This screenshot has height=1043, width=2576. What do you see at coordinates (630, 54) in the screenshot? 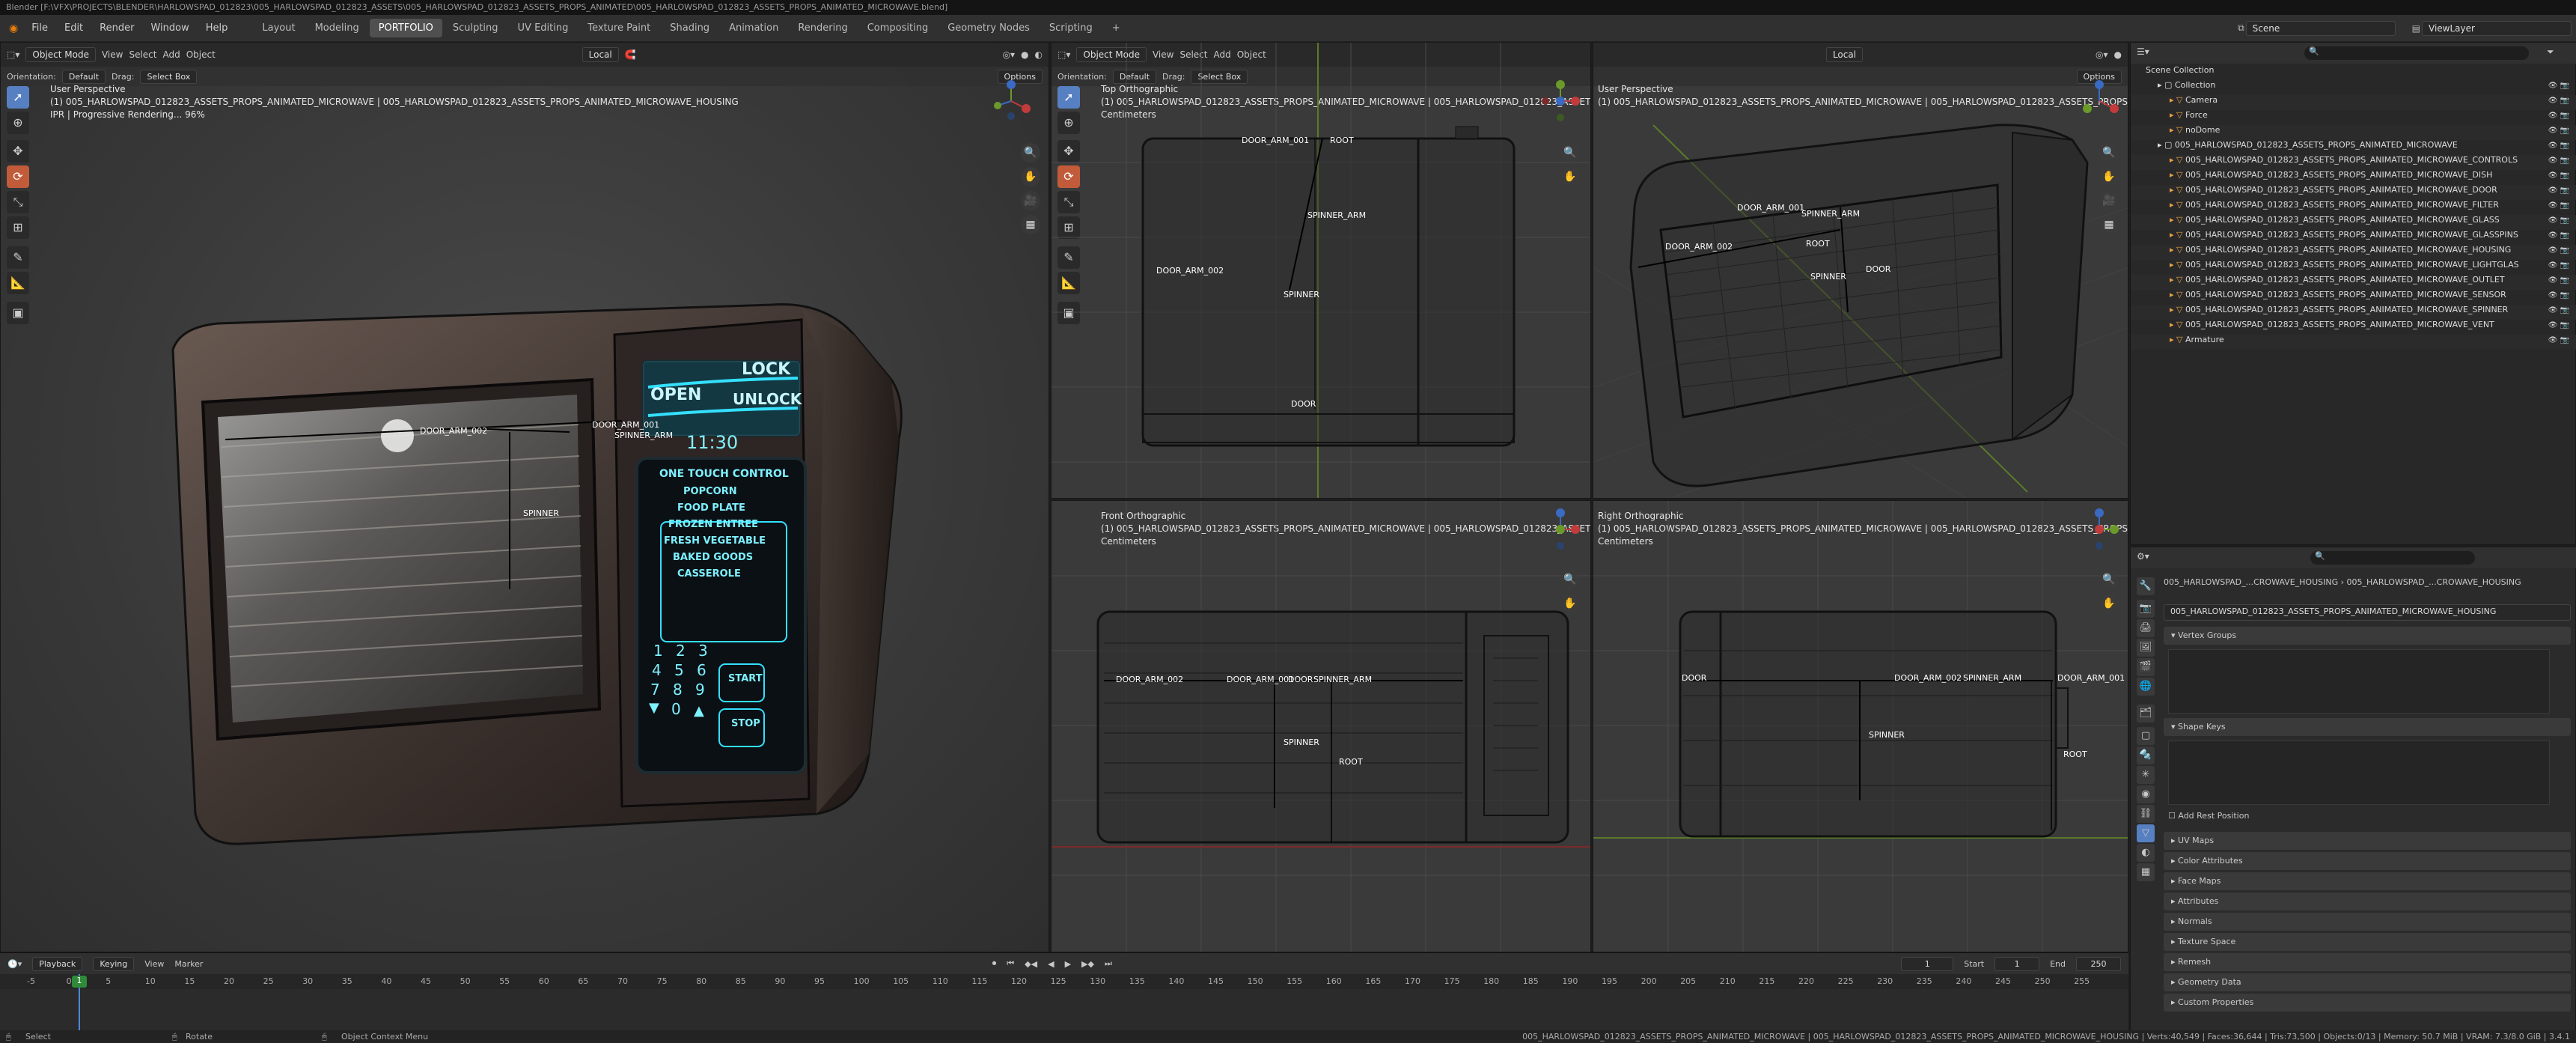
I see `snap-icon: 🧲` at bounding box center [630, 54].